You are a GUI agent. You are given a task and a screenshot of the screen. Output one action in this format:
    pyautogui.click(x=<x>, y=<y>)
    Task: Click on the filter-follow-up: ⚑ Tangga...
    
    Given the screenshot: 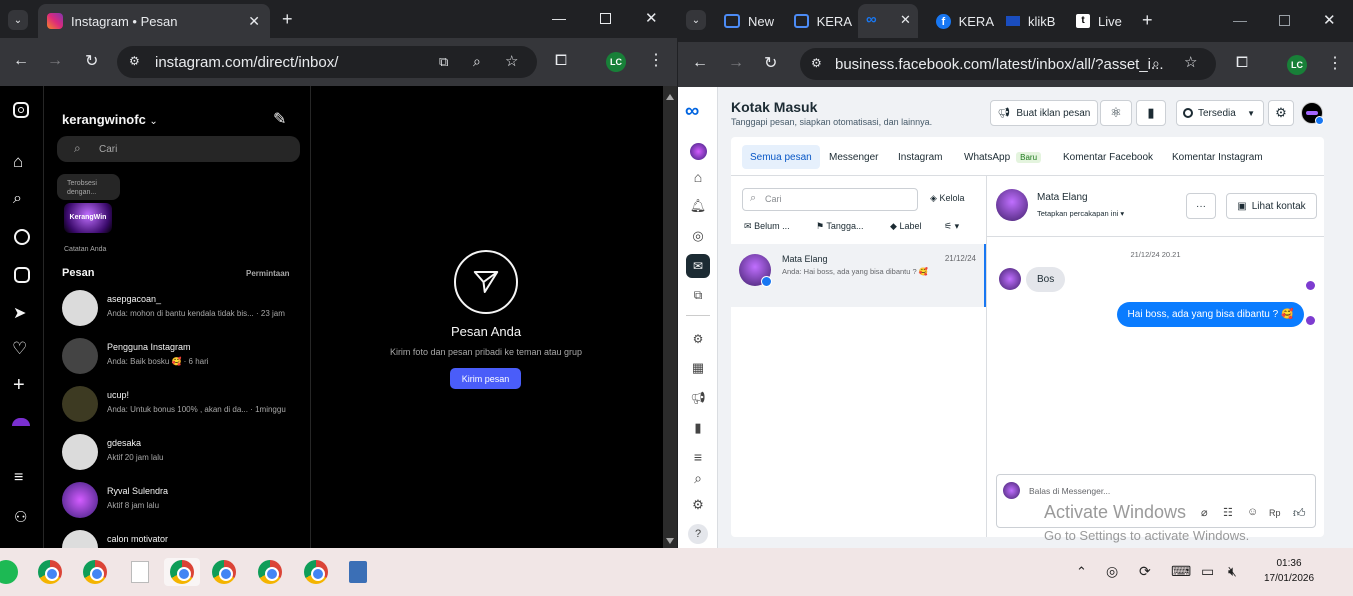 What is the action you would take?
    pyautogui.click(x=839, y=226)
    